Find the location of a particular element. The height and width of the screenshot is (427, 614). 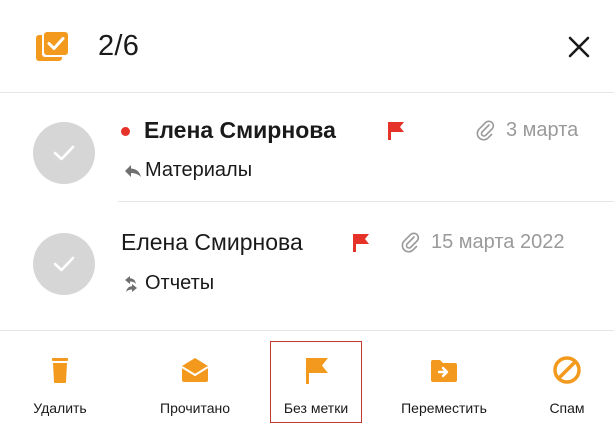

checked-stack-icon is located at coordinates (53, 46).